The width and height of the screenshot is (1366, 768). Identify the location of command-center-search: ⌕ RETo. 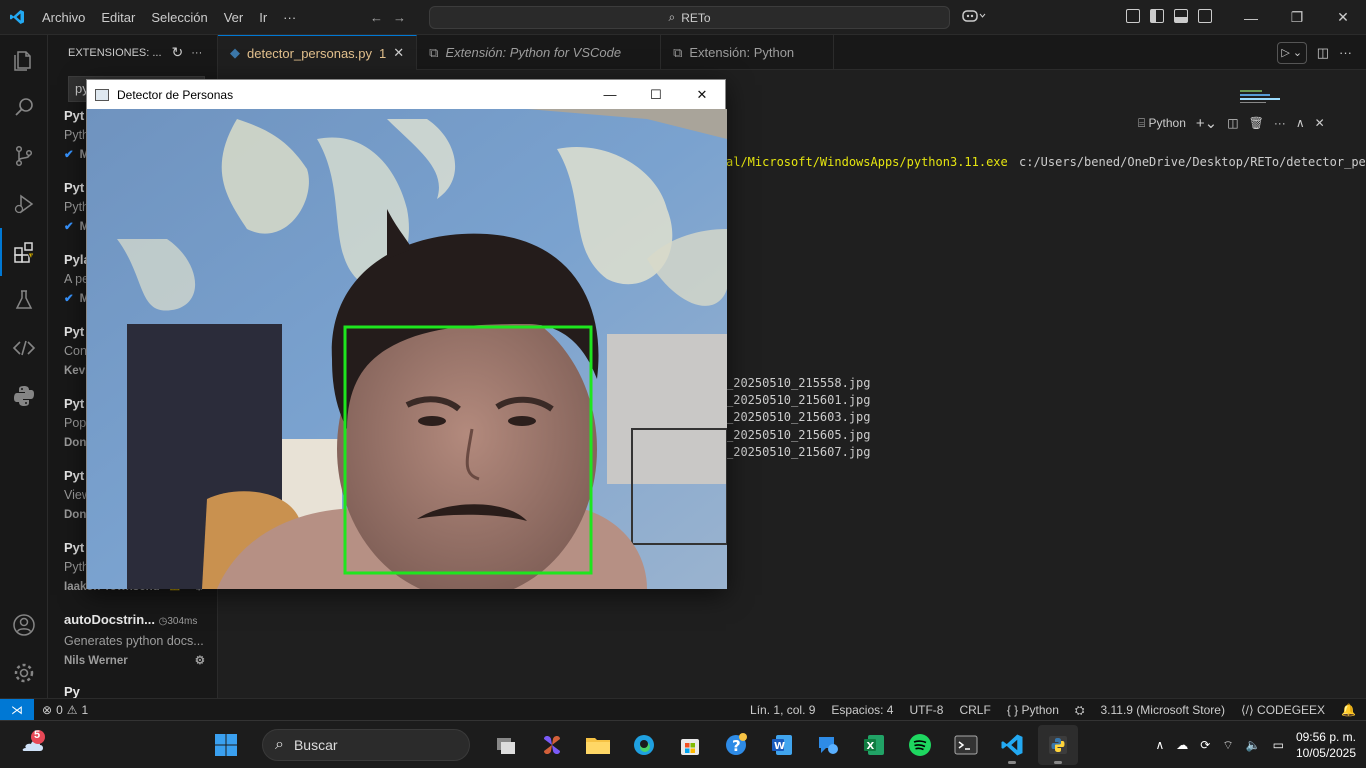
(689, 17).